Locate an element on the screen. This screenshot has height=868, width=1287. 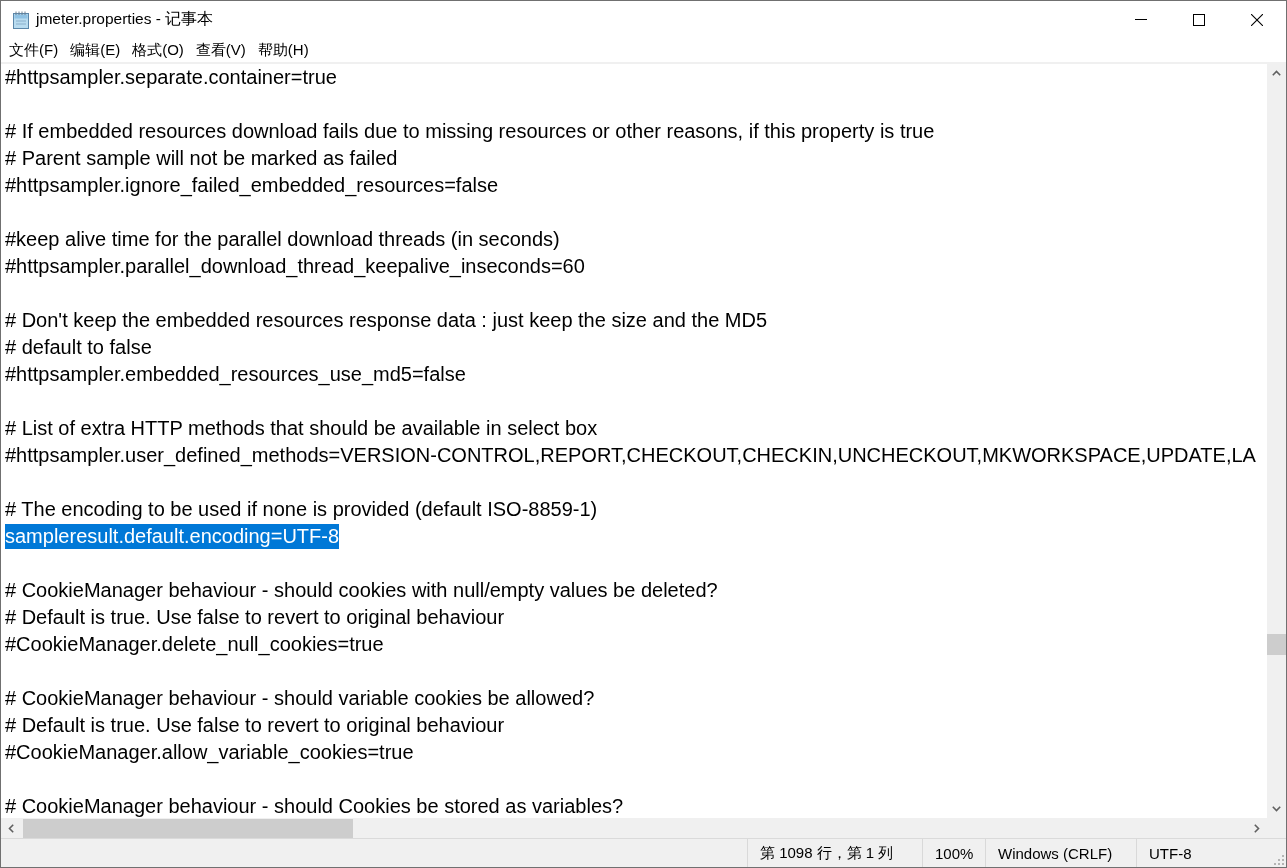
text-line: #httpsampler.user_defined_methods=VERSION-CONTROL,REPORT,CHECKOUT,CHECKIN,UNCHECKOUT,MKWORKSPACE,UPDATE,LA is located at coordinates (630, 455).